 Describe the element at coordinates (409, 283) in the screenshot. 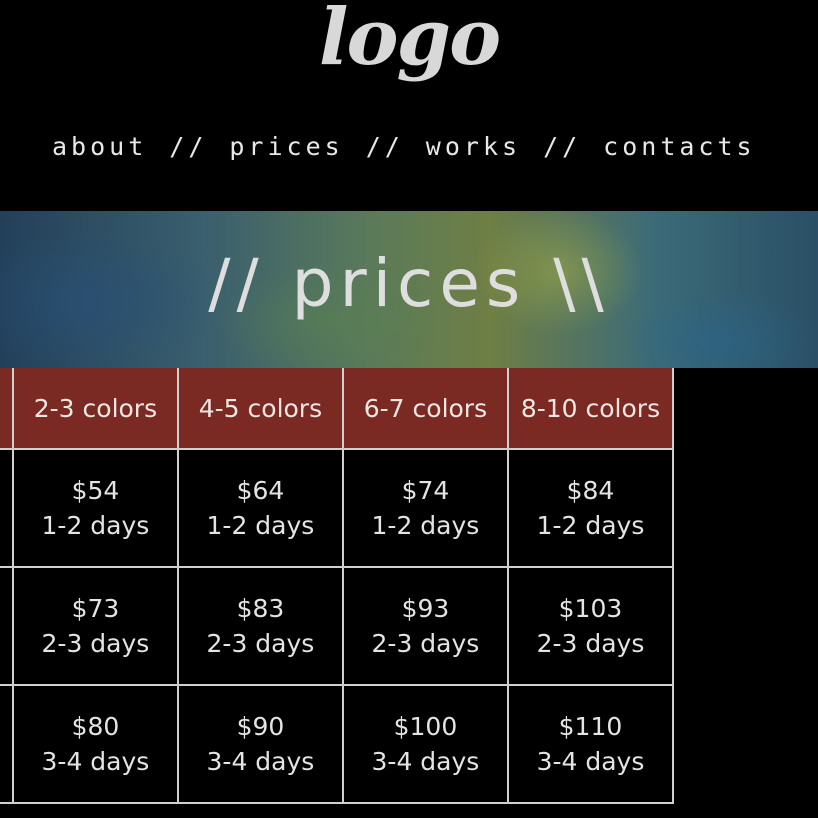

I see `page-title: // prices \\` at that location.